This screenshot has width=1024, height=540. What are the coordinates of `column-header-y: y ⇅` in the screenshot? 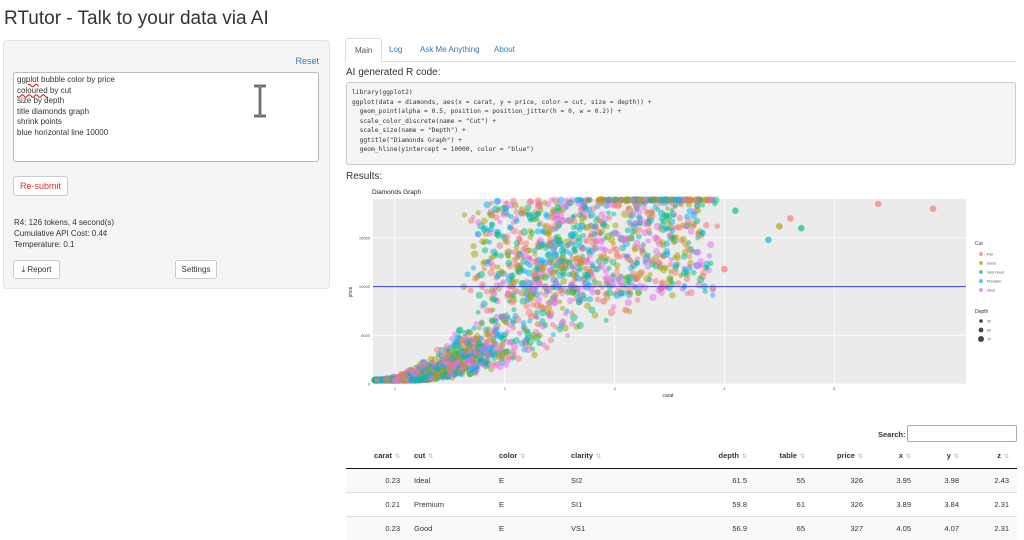 It's located at (943, 456).